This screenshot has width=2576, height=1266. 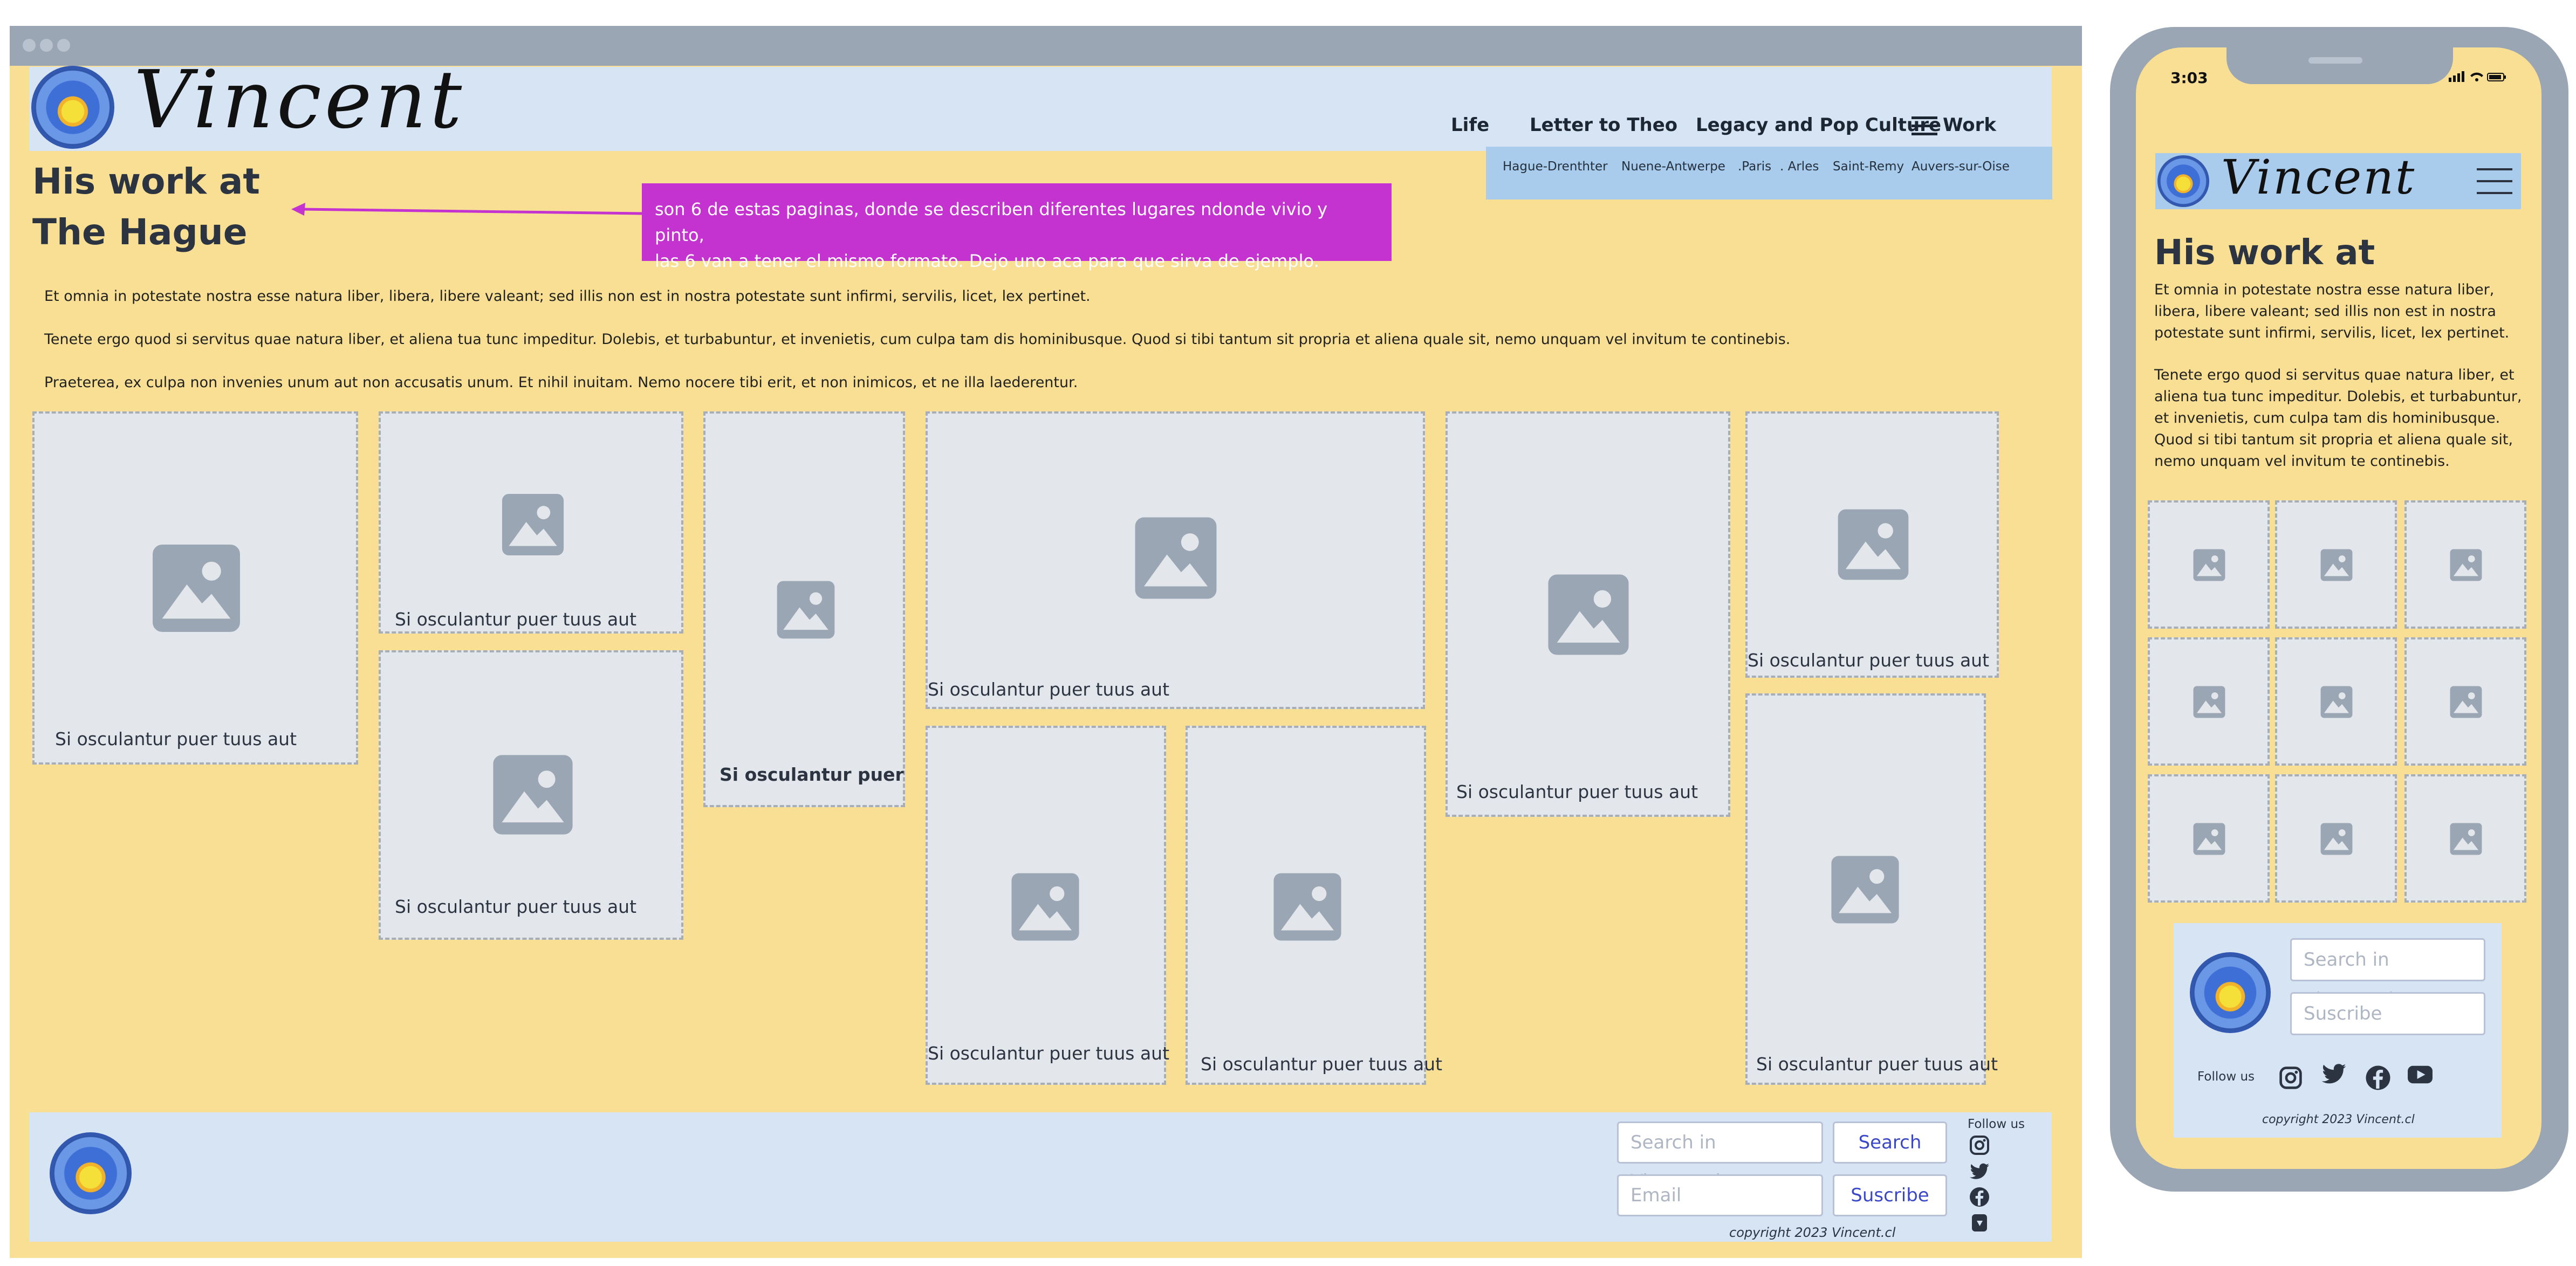 I want to click on gallery-card-2: Si osculantur puer tuus aut, so click(x=531, y=522).